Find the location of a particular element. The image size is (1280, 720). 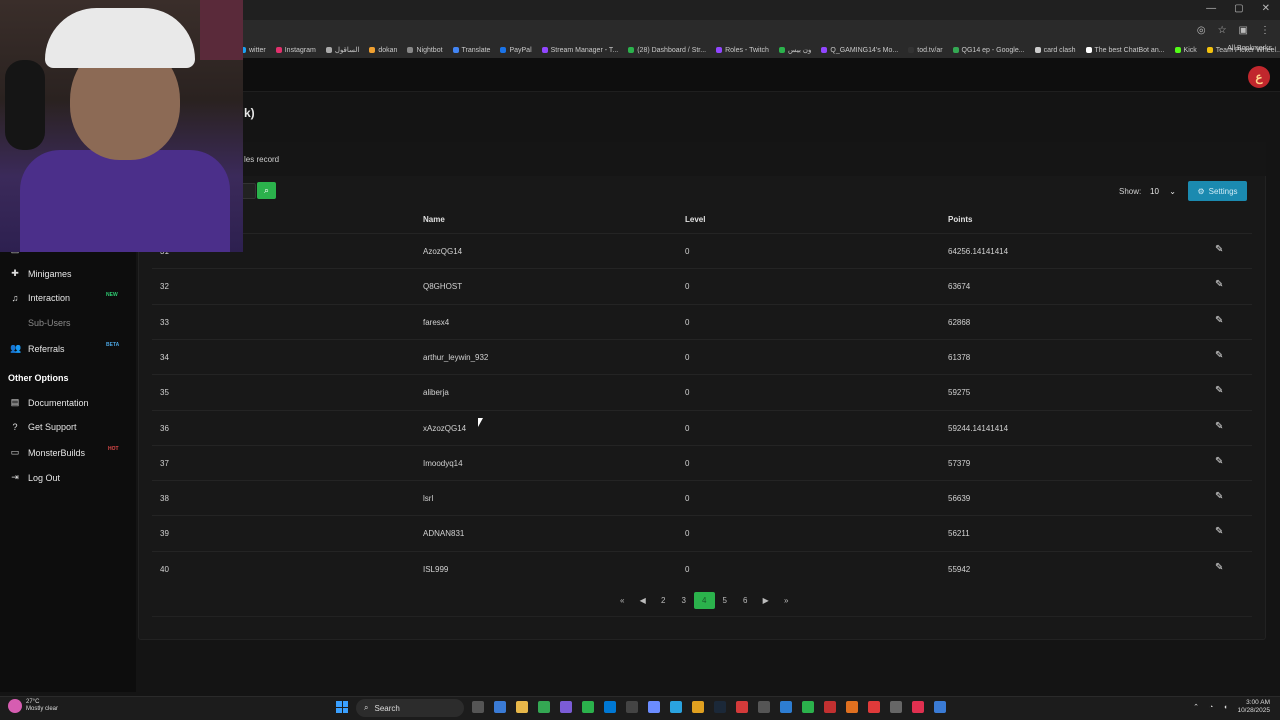

bookmark-item: PayPal is located at coordinates (516, 50).